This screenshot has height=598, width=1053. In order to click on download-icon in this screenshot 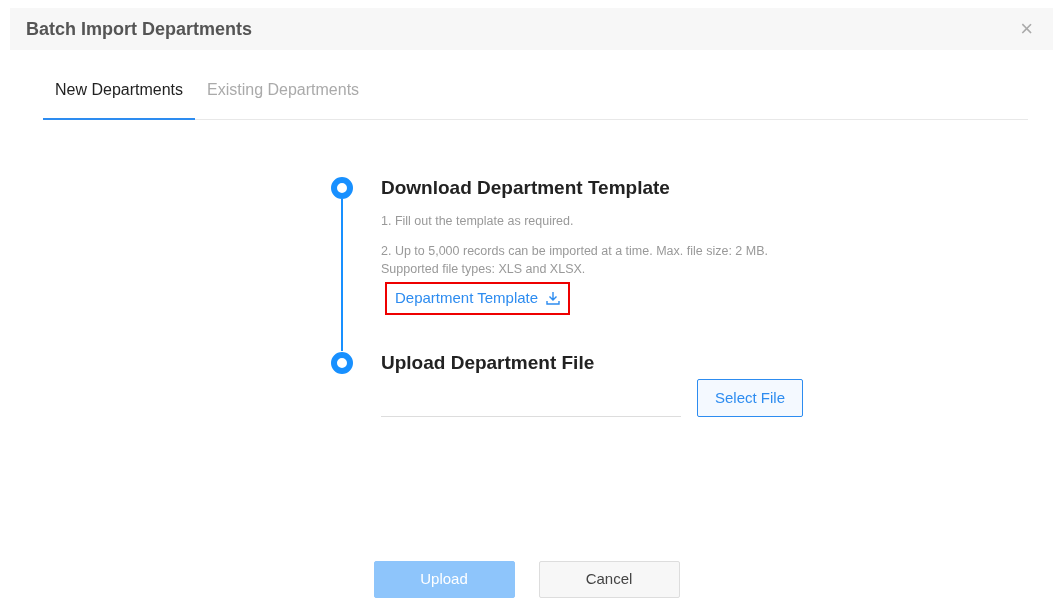, I will do `click(553, 298)`.